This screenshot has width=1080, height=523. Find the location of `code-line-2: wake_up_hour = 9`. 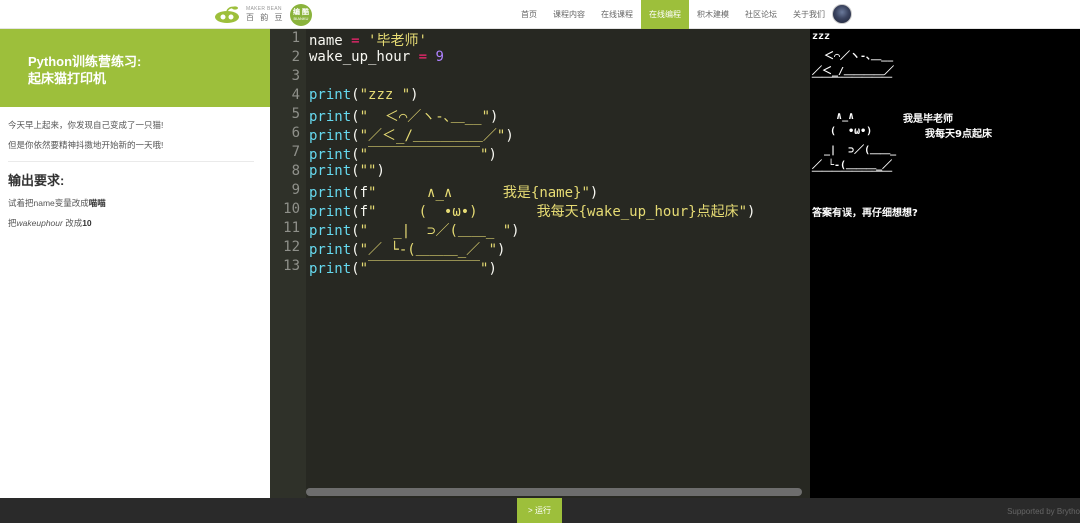

code-line-2: wake_up_hour = 9 is located at coordinates (376, 57).